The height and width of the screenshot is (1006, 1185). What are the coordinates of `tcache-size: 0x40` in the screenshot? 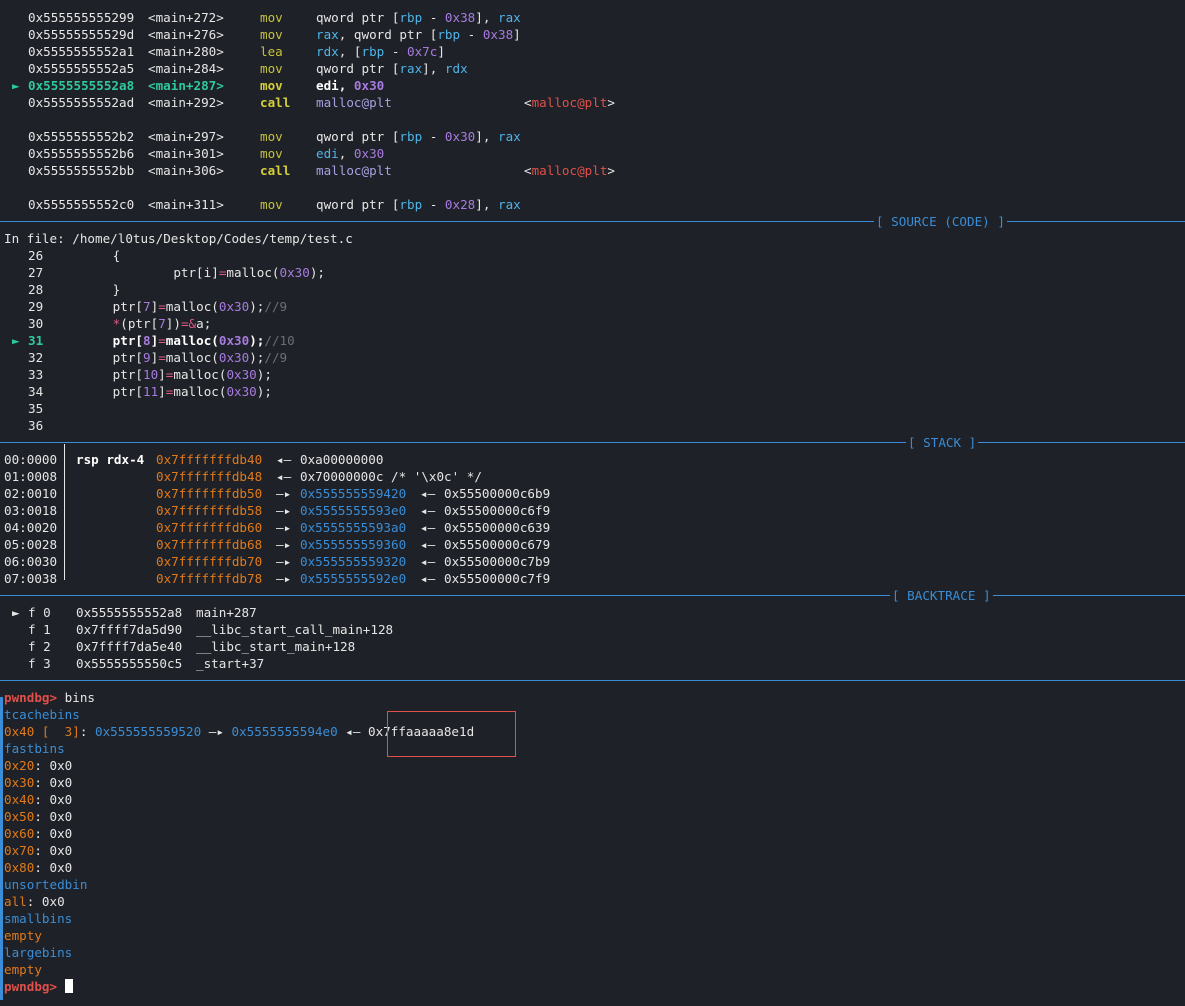 It's located at (19, 731).